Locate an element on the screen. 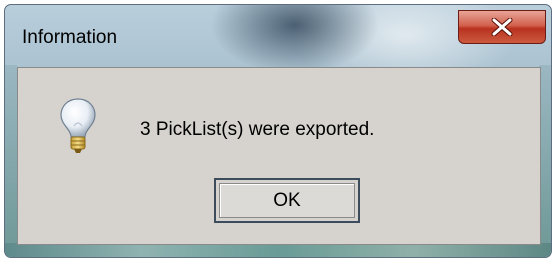 The height and width of the screenshot is (261, 555). ok-button: OK is located at coordinates (287, 200).